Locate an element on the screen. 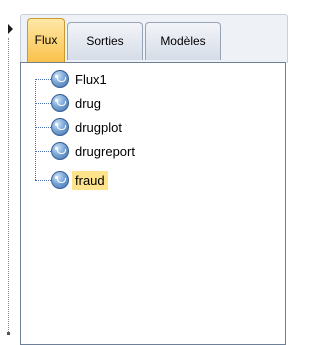  tree-item-label: Flux1 is located at coordinates (91, 79).